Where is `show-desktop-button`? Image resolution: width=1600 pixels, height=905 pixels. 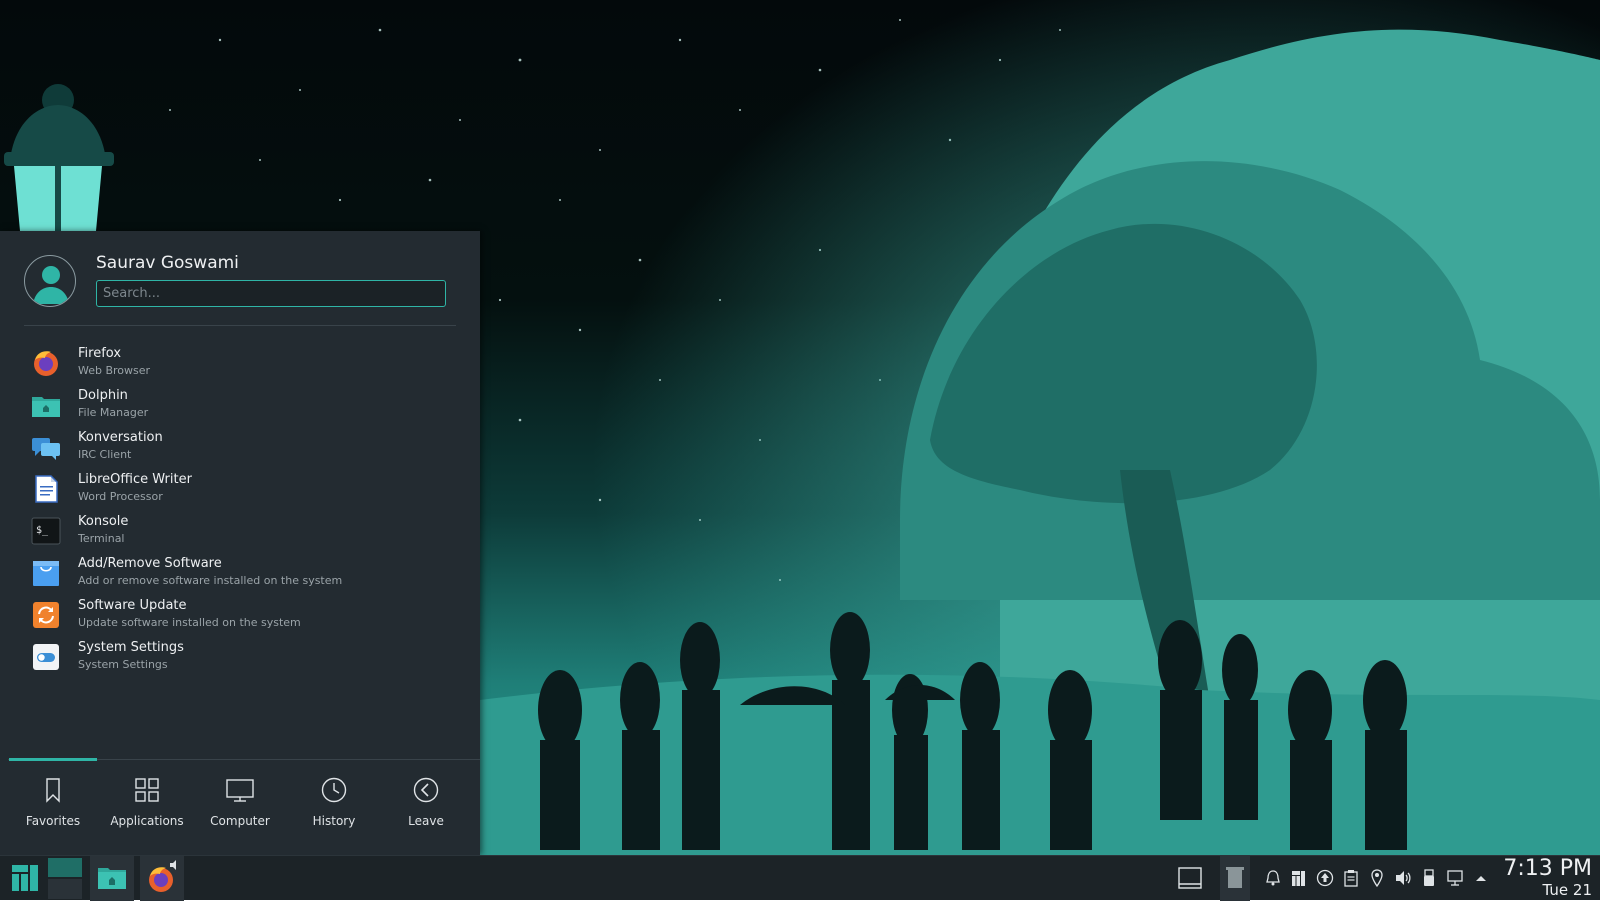 show-desktop-button is located at coordinates (1190, 878).